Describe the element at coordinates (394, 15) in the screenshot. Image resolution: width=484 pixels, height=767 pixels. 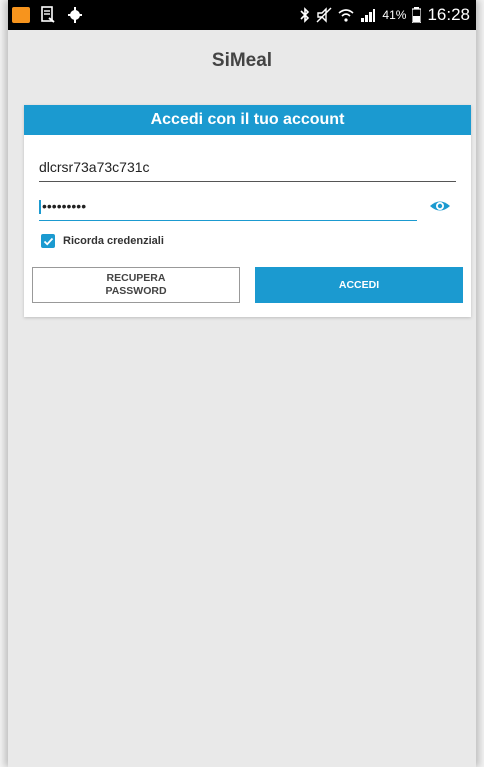
I see `battery-percent: 41%` at that location.